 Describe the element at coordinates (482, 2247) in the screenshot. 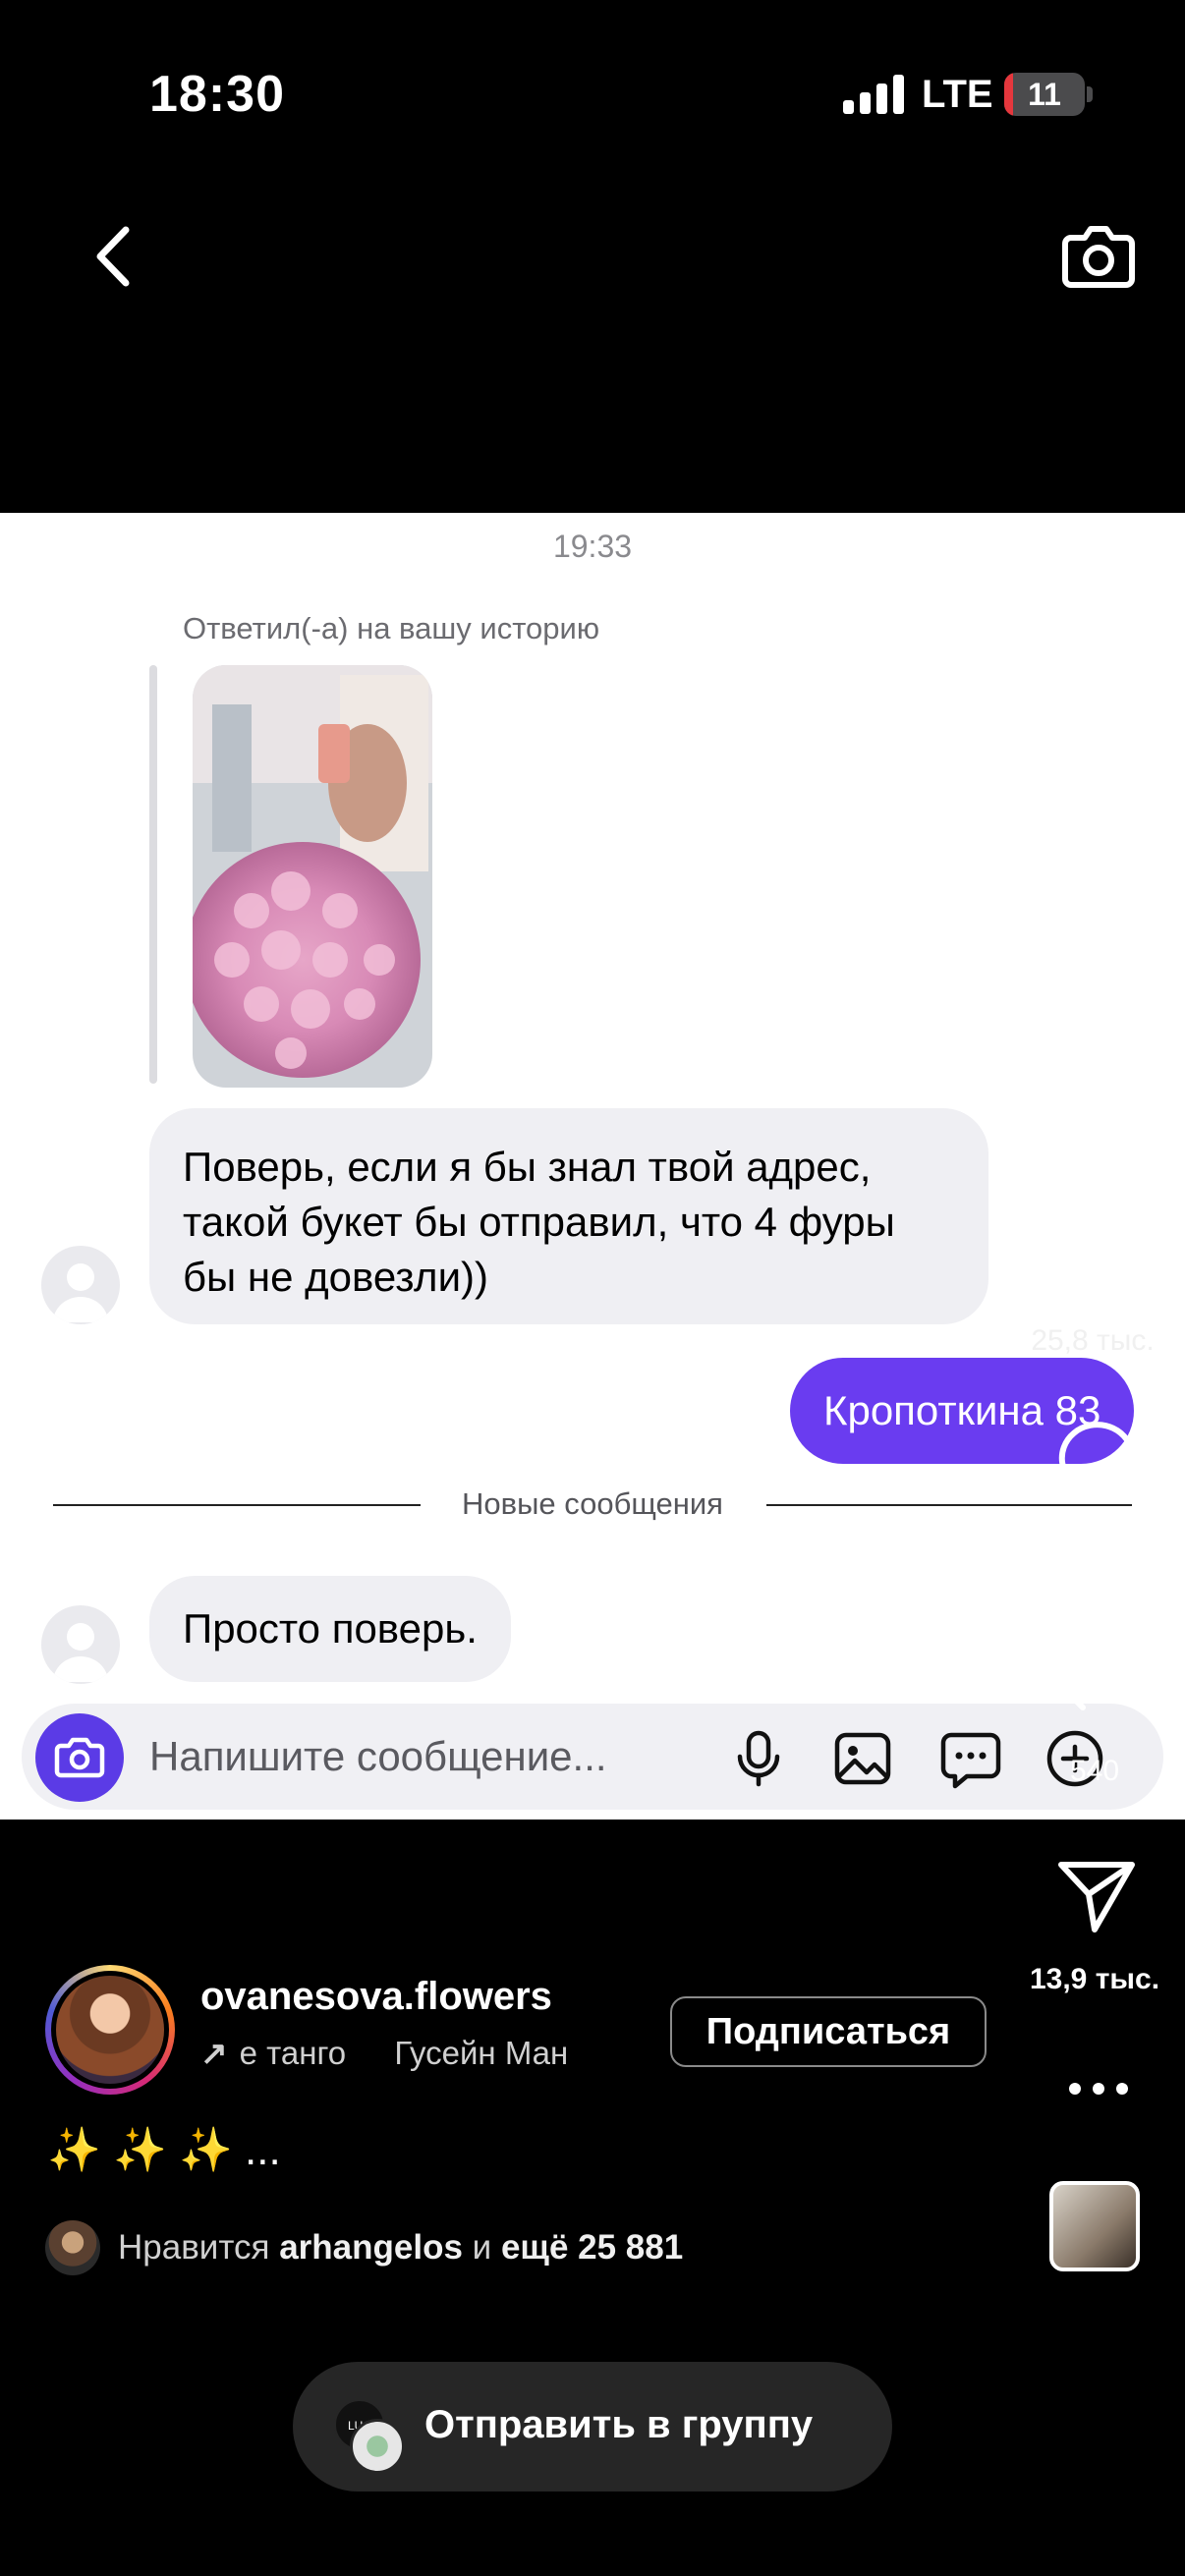

I see `likes-middle: и` at that location.